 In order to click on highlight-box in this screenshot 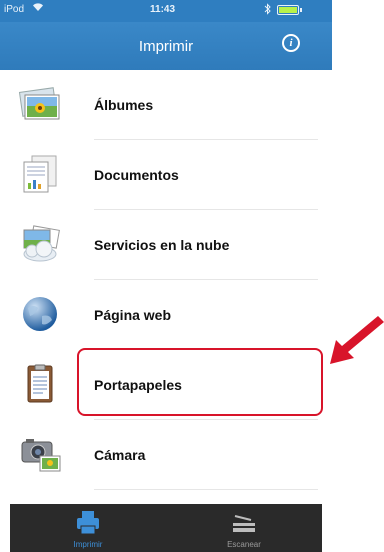, I will do `click(200, 382)`.